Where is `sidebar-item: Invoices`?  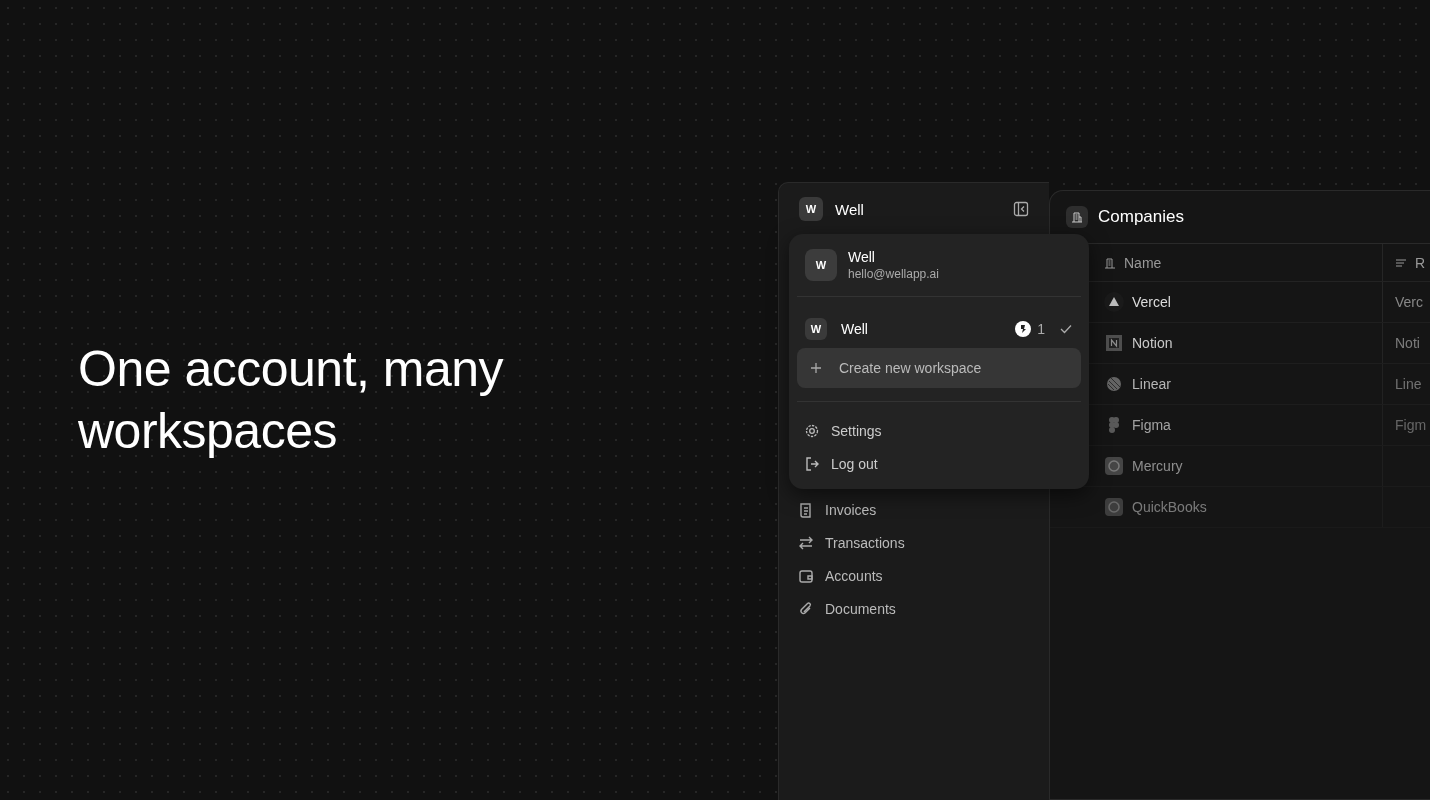 sidebar-item: Invoices is located at coordinates (914, 509).